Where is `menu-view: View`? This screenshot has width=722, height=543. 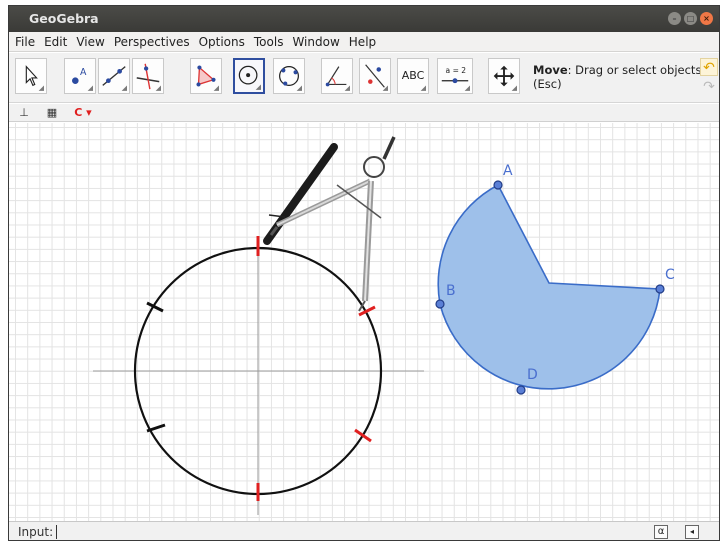 menu-view: View is located at coordinates (90, 42).